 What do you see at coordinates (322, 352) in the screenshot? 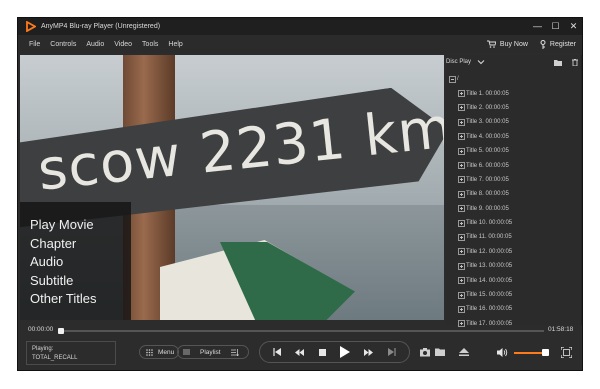
I see `stop-icon` at bounding box center [322, 352].